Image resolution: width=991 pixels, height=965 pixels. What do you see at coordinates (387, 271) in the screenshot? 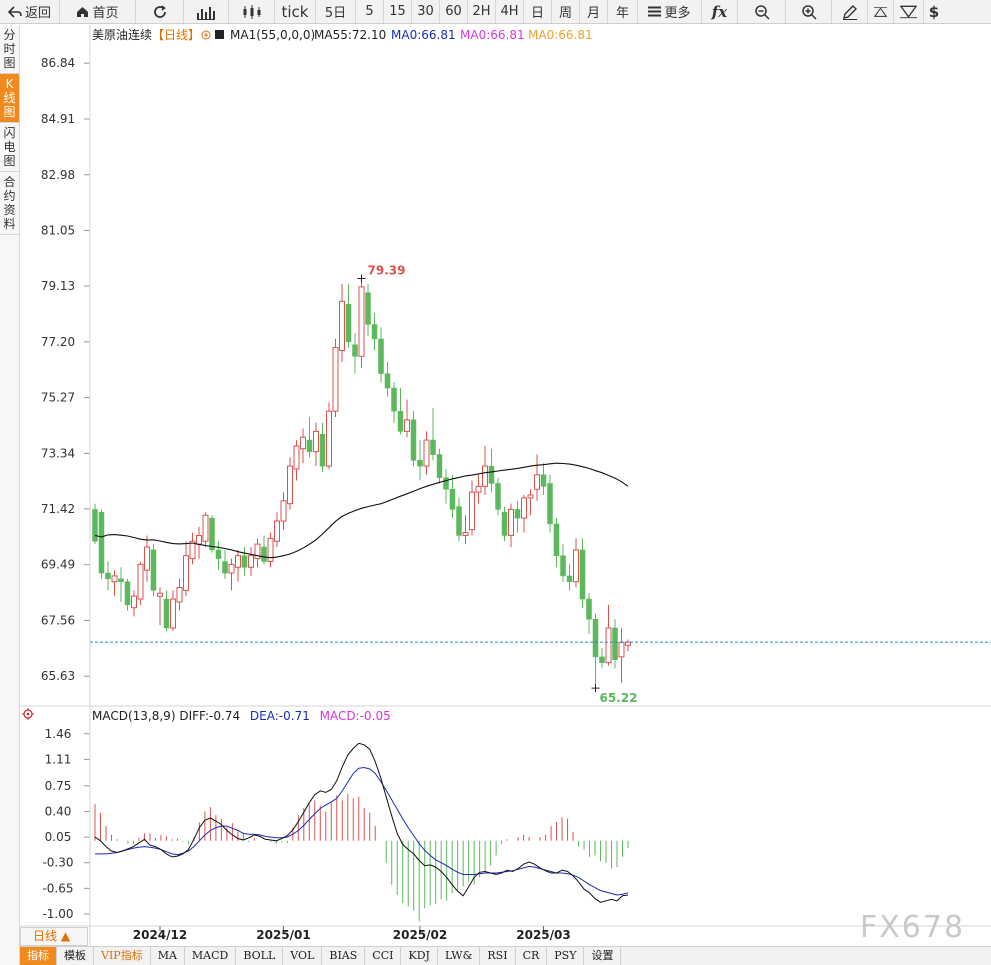
I see `high-price-label: 79.39` at bounding box center [387, 271].